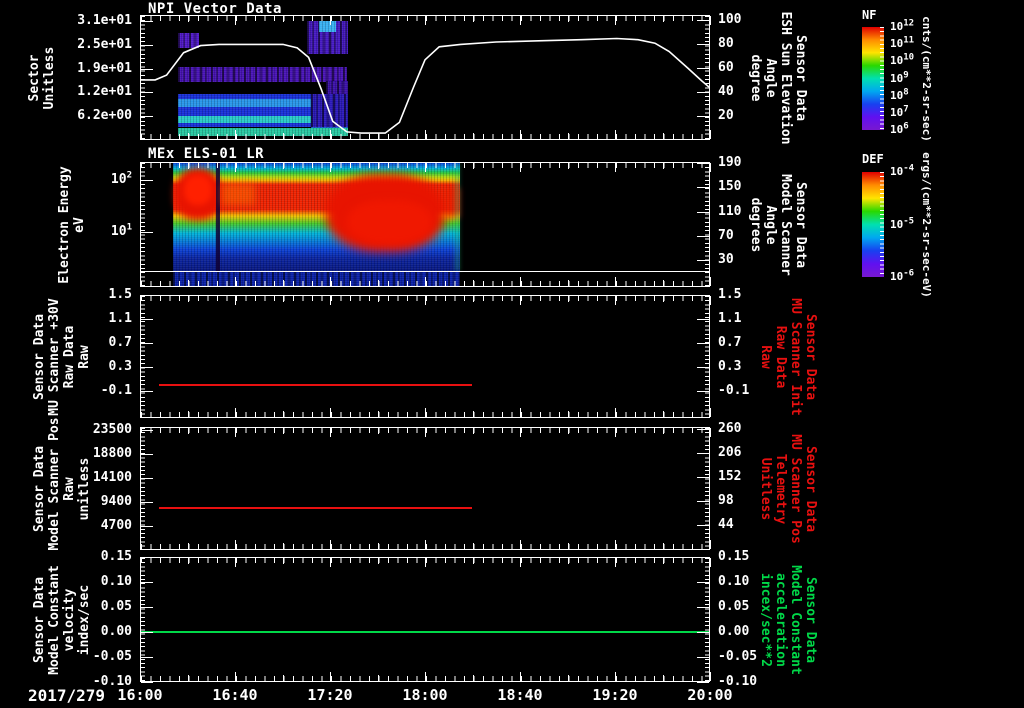  I want to click on x-tick-label: 18:00, so click(425, 695).